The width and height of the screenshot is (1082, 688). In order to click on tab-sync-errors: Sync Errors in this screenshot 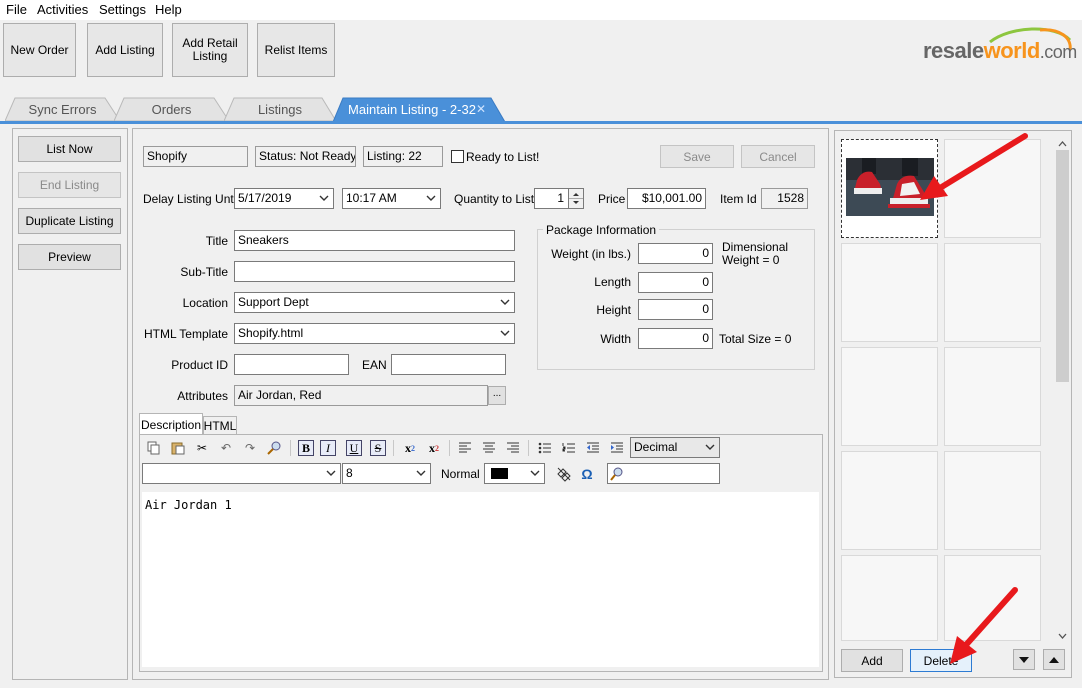, I will do `click(62, 109)`.